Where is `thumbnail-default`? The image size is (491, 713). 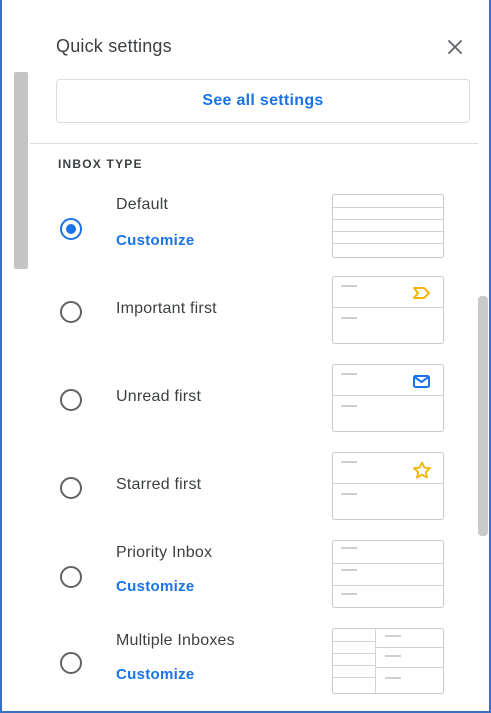
thumbnail-default is located at coordinates (388, 226).